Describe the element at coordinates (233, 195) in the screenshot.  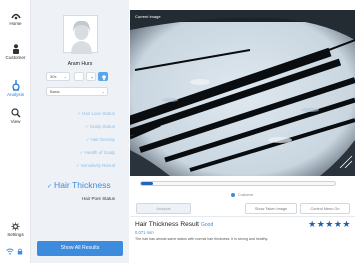
I see `radio-customer` at that location.